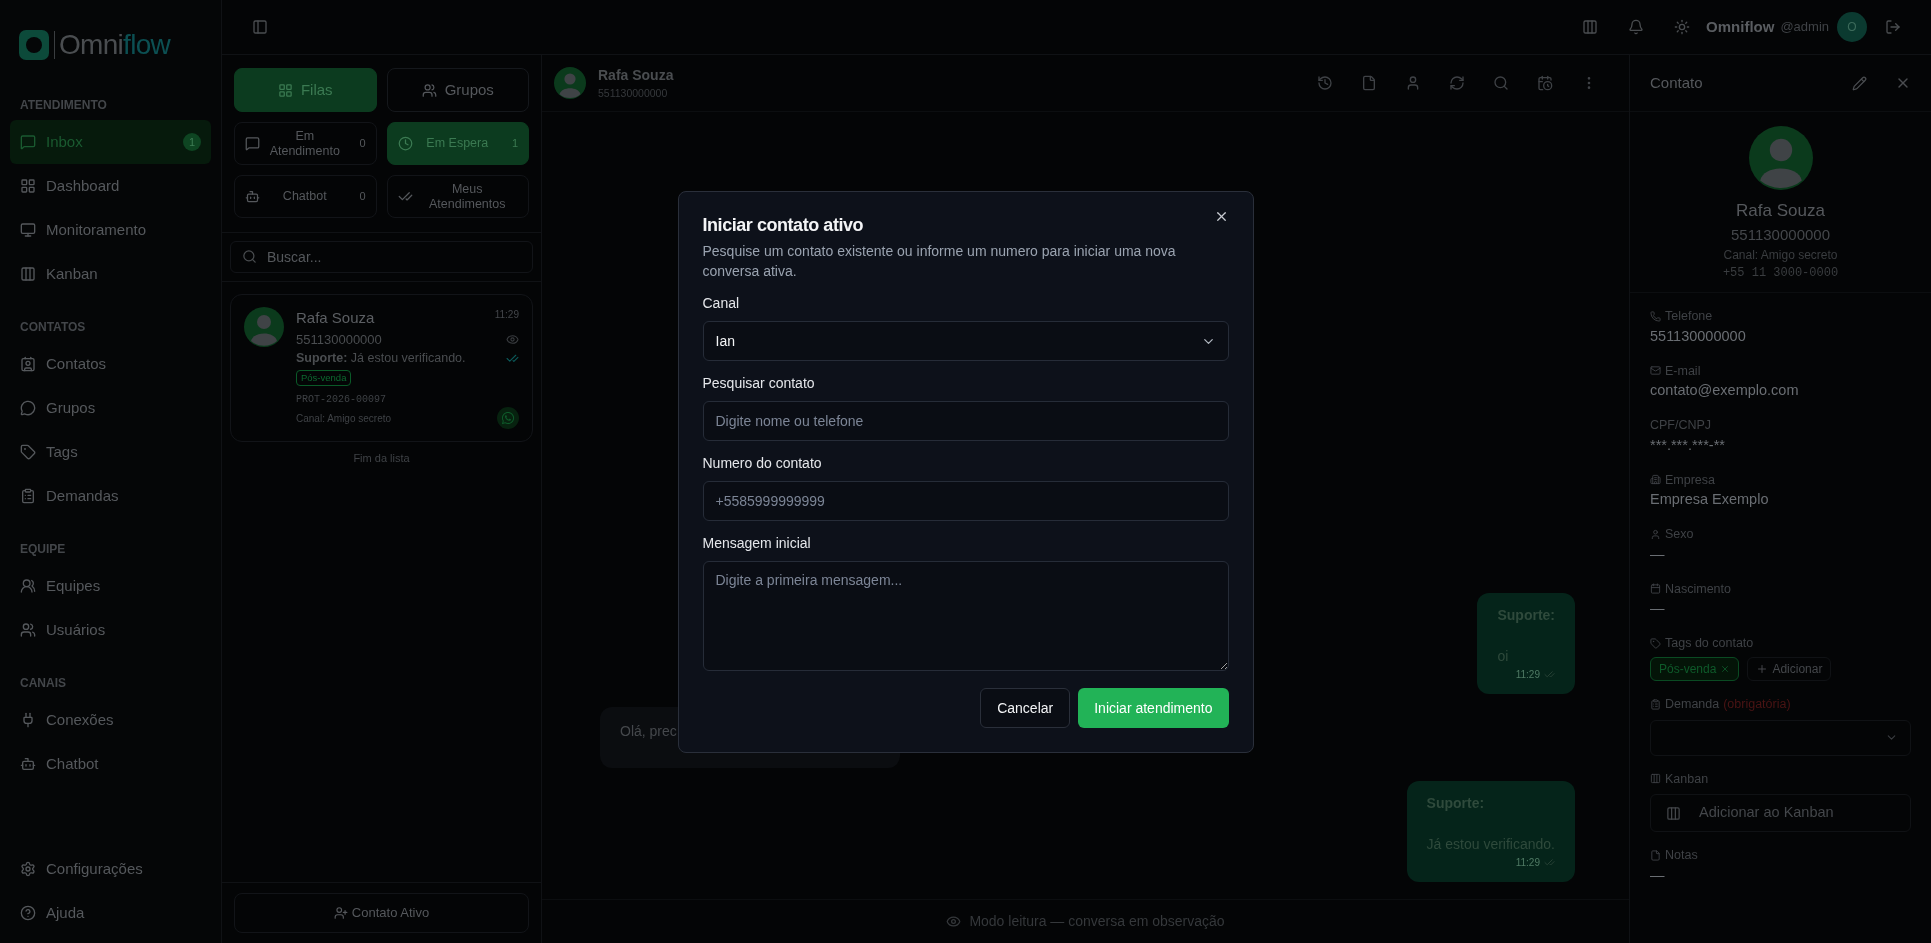 This screenshot has width=1931, height=943. Describe the element at coordinates (457, 196) in the screenshot. I see `queue-filter: Meus Atendimentos` at that location.